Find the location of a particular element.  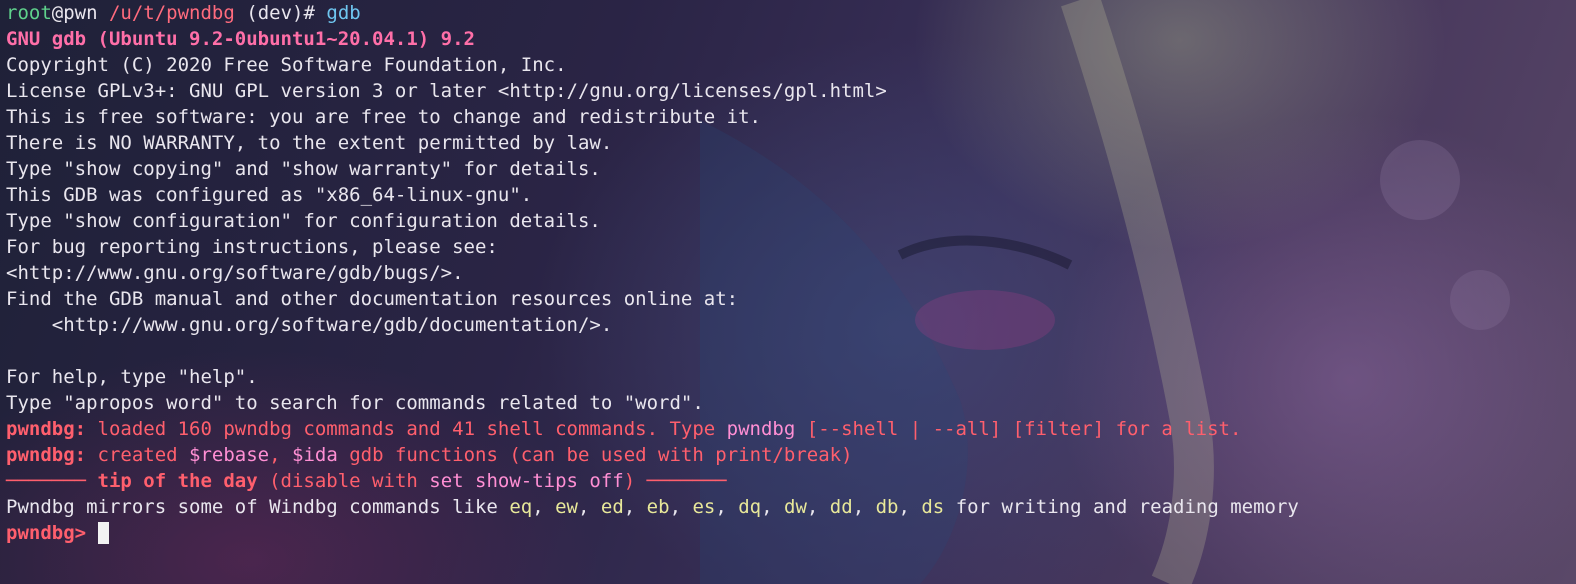

windbg-cmd: dq is located at coordinates (750, 507).